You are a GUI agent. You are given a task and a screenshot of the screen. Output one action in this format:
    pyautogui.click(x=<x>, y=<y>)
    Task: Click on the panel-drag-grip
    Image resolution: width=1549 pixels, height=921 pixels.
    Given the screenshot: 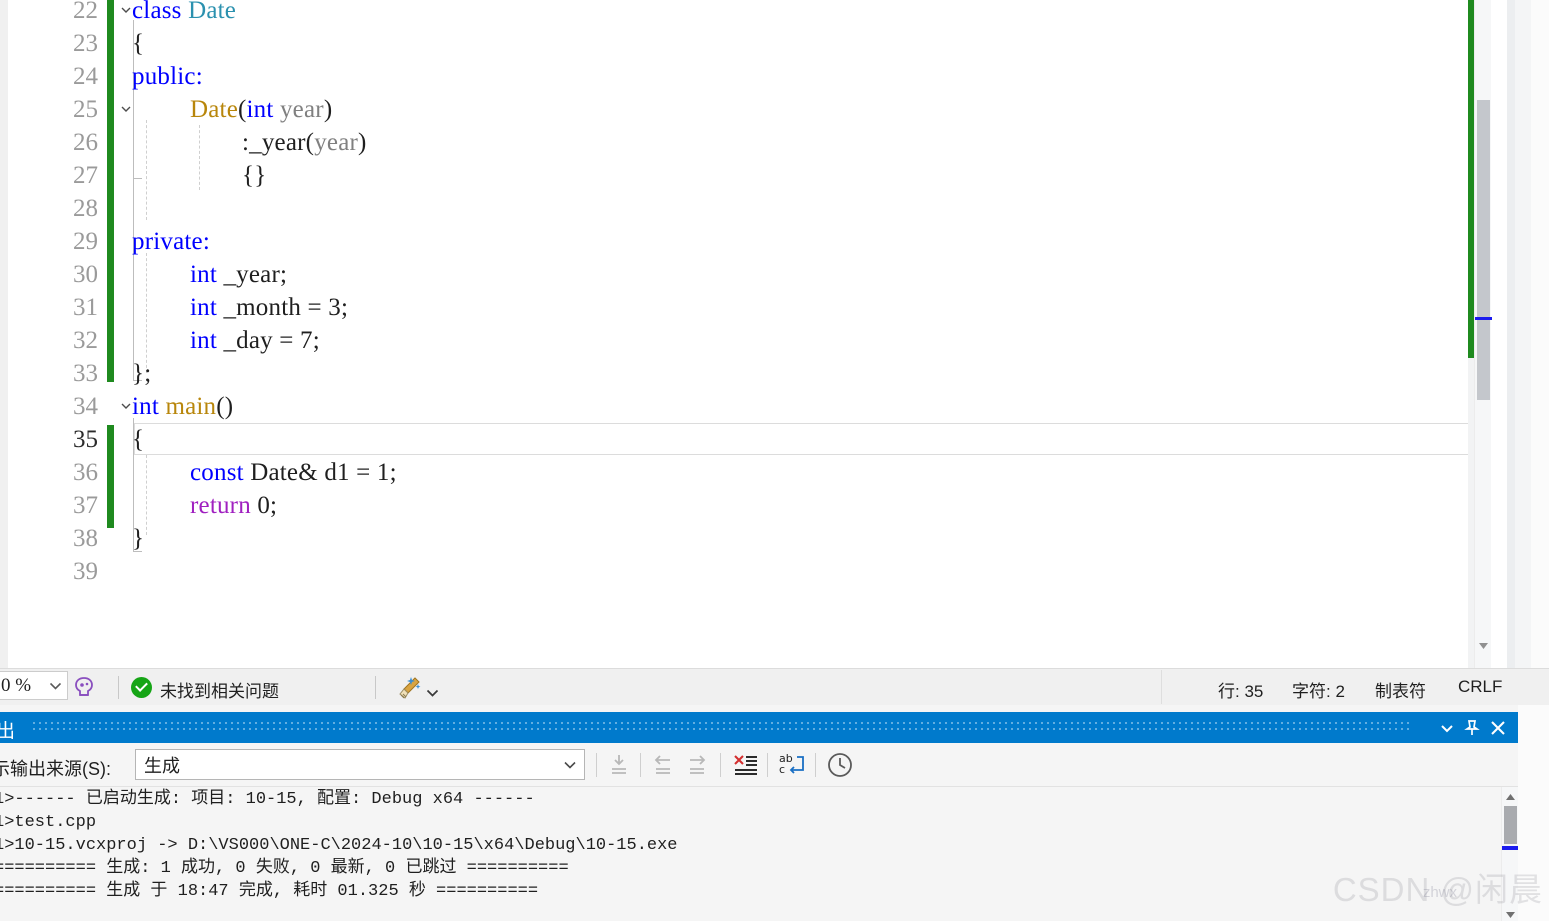 What is the action you would take?
    pyautogui.click(x=723, y=728)
    